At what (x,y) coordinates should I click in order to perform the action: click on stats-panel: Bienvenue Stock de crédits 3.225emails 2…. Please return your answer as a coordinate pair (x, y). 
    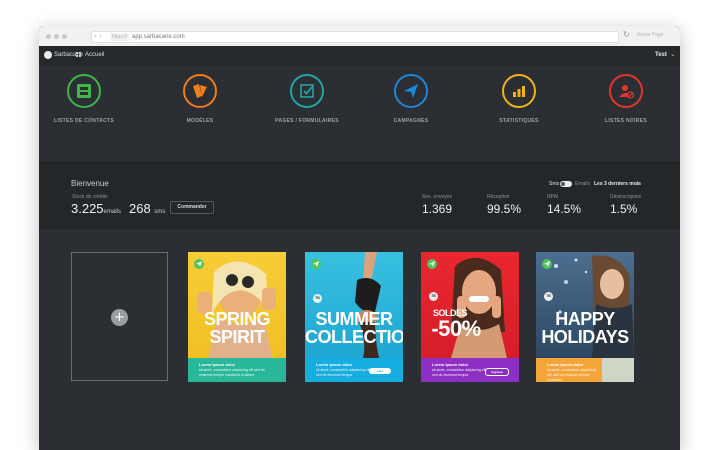
    Looking at the image, I should click on (359, 195).